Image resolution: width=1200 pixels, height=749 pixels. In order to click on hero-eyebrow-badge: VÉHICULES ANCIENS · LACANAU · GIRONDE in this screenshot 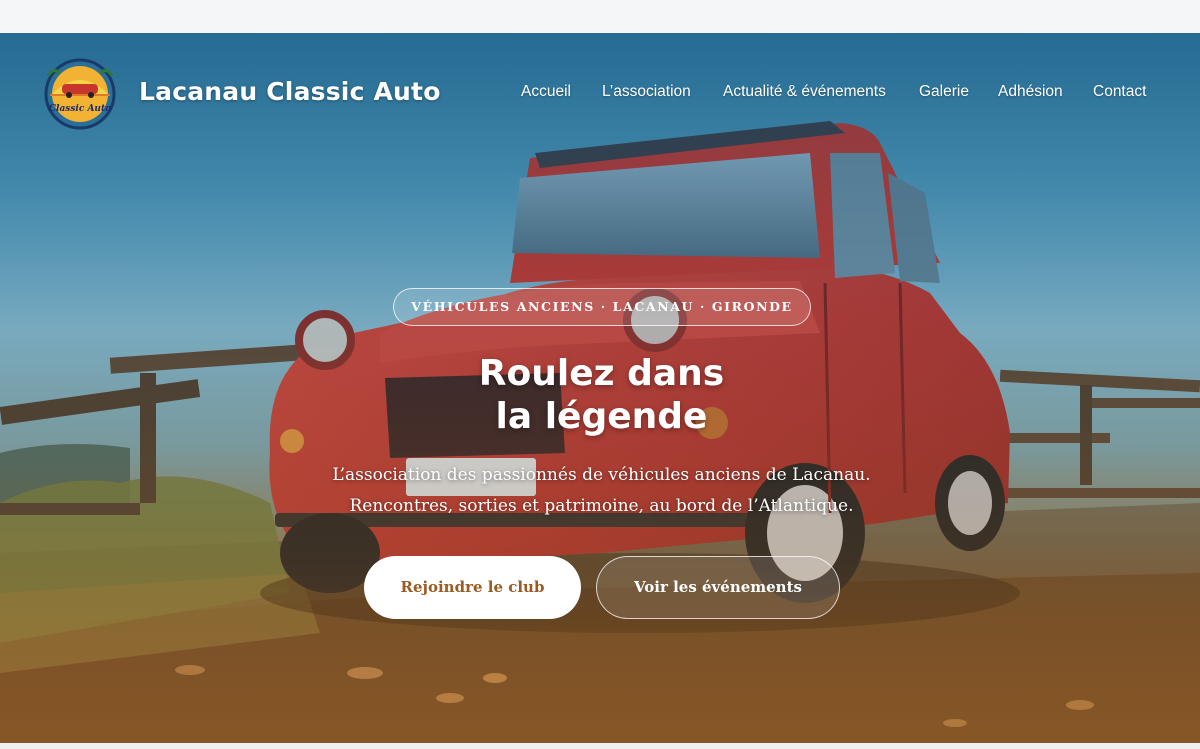, I will do `click(602, 307)`.